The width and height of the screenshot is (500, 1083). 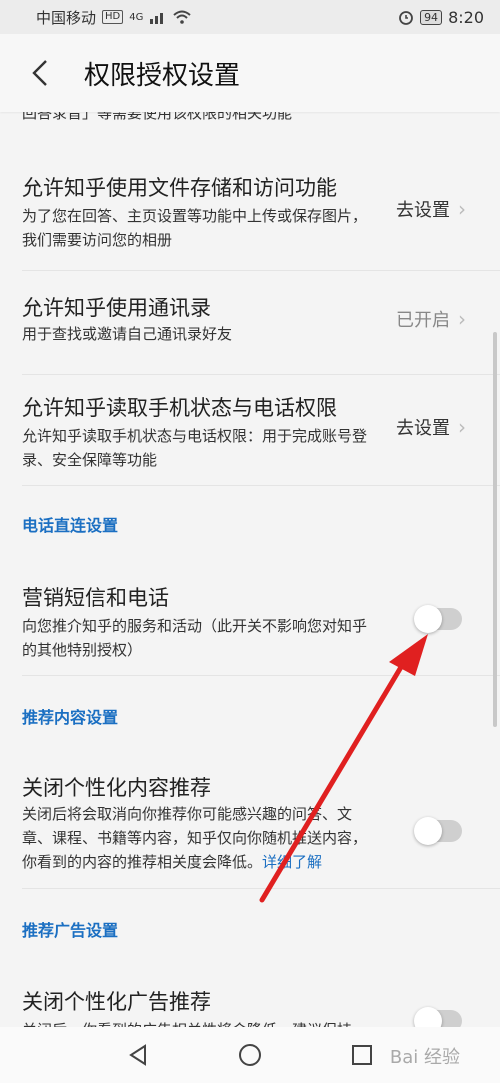 I want to click on square-recents-icon, so click(x=362, y=1055).